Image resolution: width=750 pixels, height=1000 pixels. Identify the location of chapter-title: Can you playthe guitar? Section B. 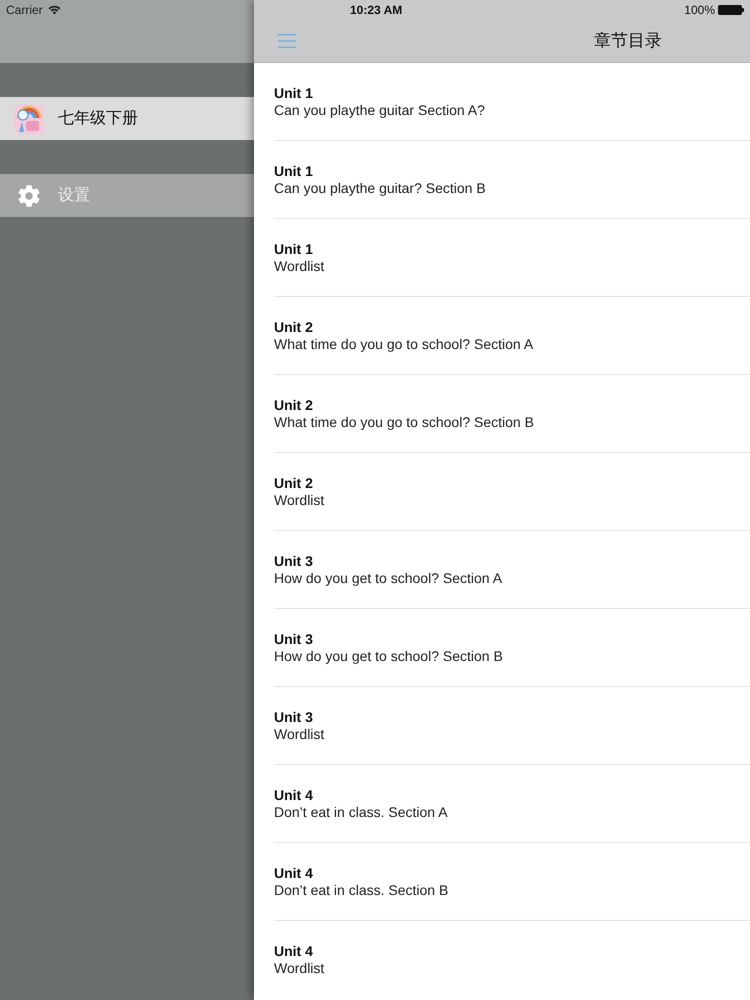
(380, 188).